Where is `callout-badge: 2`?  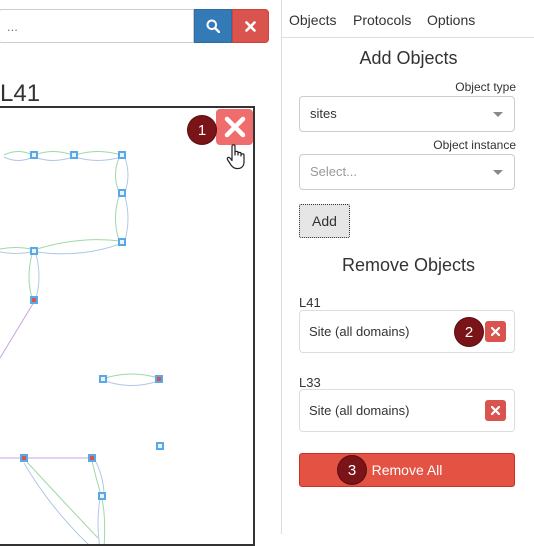 callout-badge: 2 is located at coordinates (469, 332).